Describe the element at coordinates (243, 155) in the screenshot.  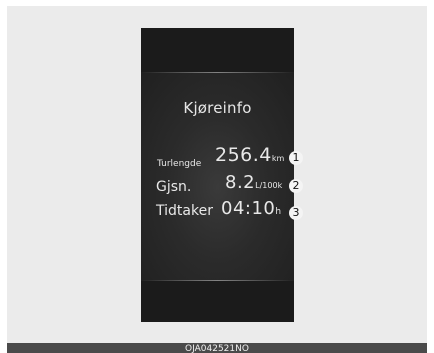
I see `trip-distance-value: 256.4` at that location.